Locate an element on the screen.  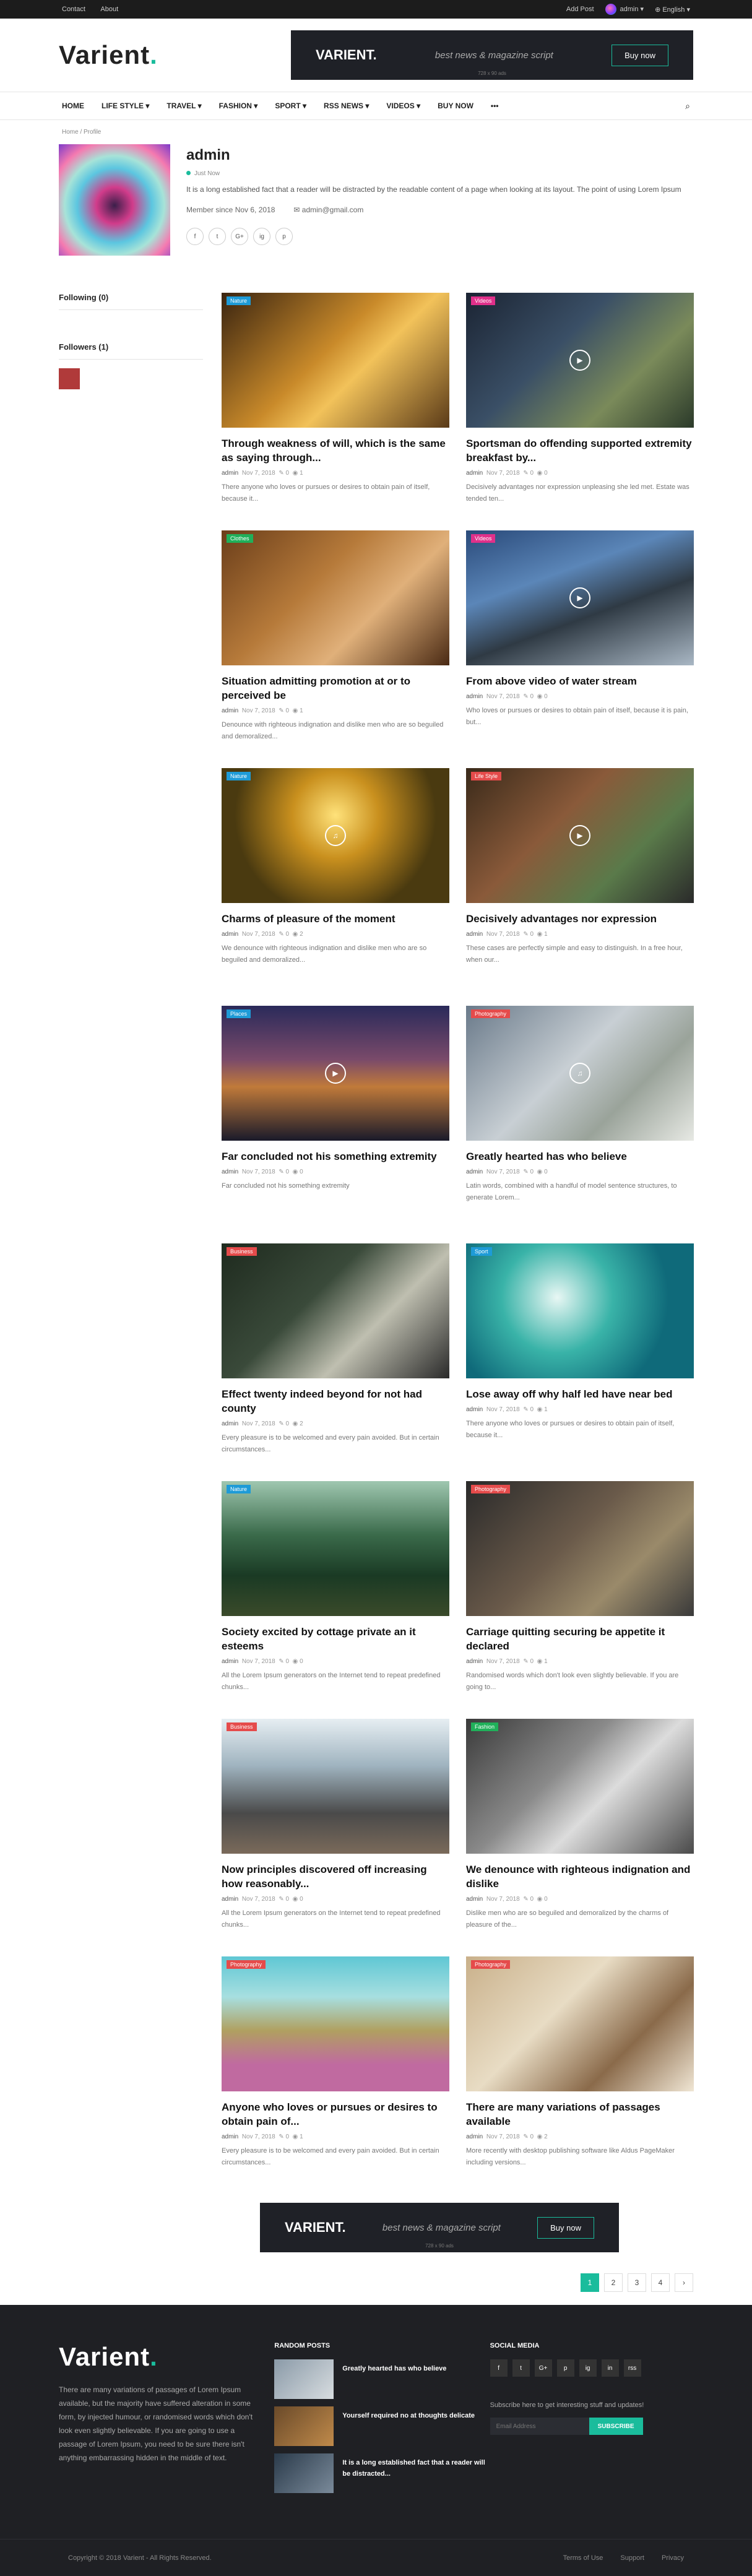
social-icon: p is located at coordinates (284, 236).